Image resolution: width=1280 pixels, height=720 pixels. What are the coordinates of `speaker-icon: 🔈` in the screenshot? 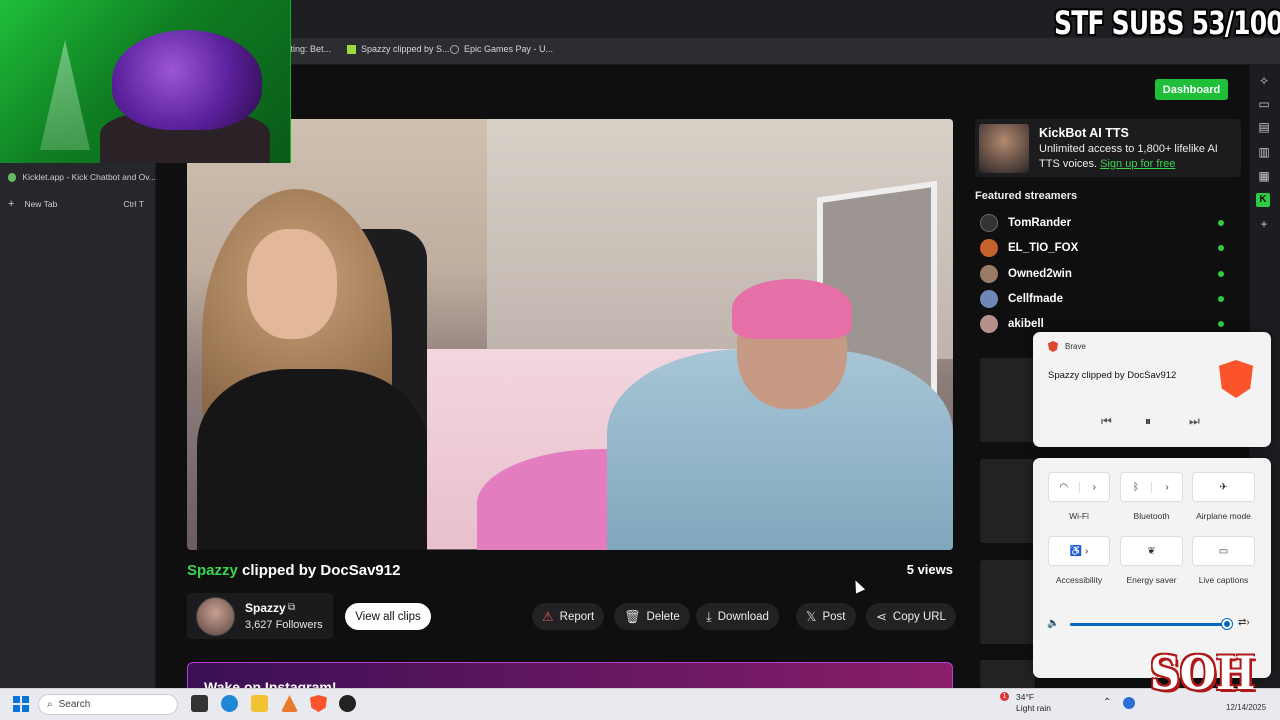 It's located at (1053, 623).